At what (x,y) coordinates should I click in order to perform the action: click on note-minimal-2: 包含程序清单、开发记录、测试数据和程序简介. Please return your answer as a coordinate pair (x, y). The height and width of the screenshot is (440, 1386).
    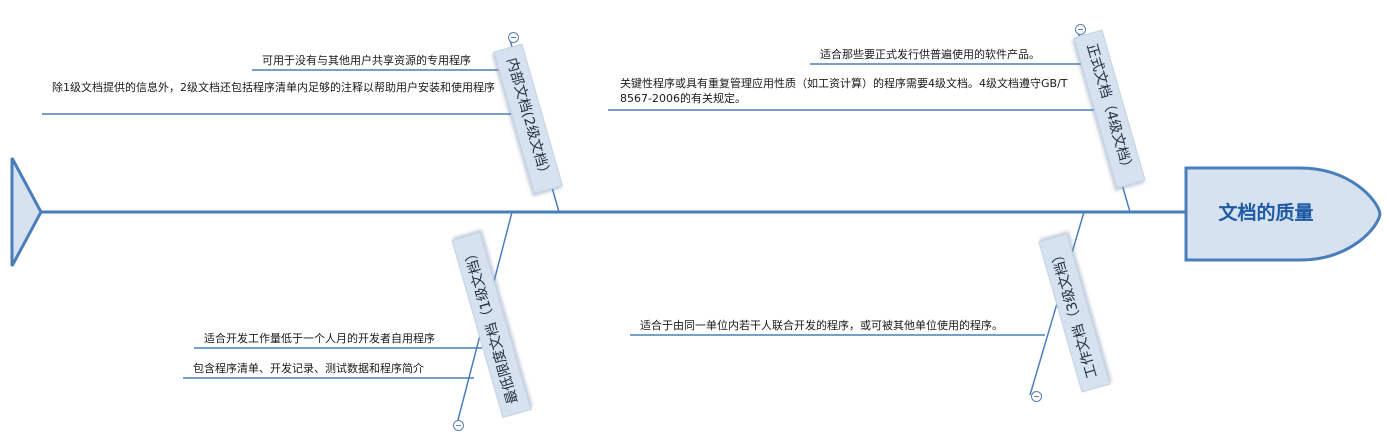
    Looking at the image, I should click on (308, 368).